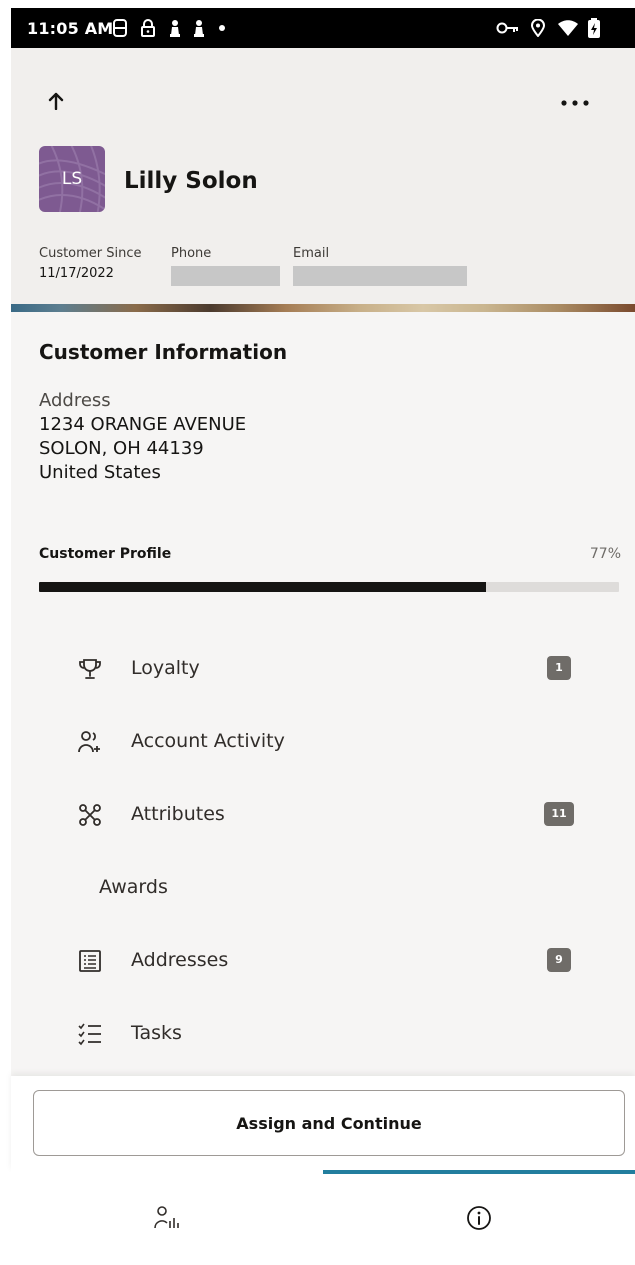 Image resolution: width=635 pixels, height=1265 pixels. Describe the element at coordinates (559, 960) in the screenshot. I see `count-badge: 9` at that location.